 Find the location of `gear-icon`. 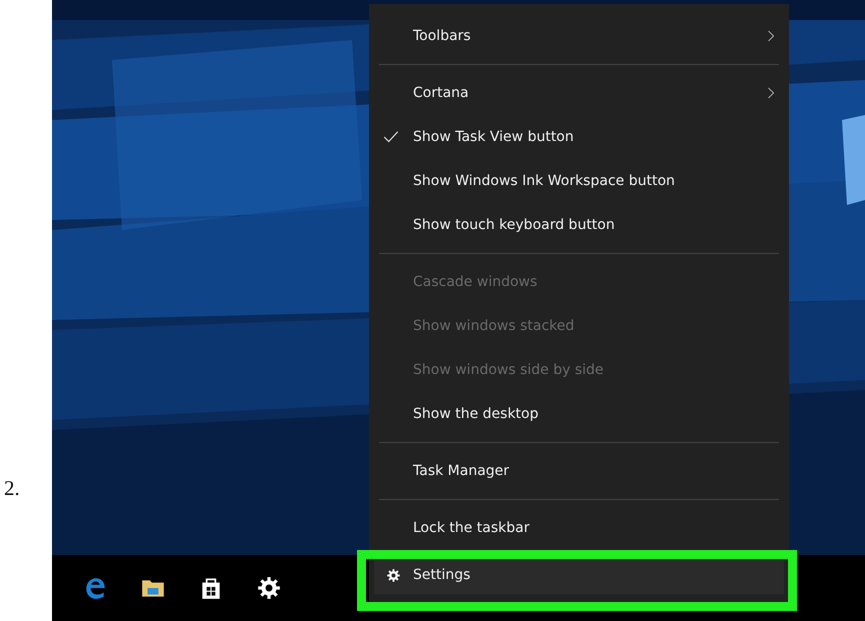

gear-icon is located at coordinates (393, 575).